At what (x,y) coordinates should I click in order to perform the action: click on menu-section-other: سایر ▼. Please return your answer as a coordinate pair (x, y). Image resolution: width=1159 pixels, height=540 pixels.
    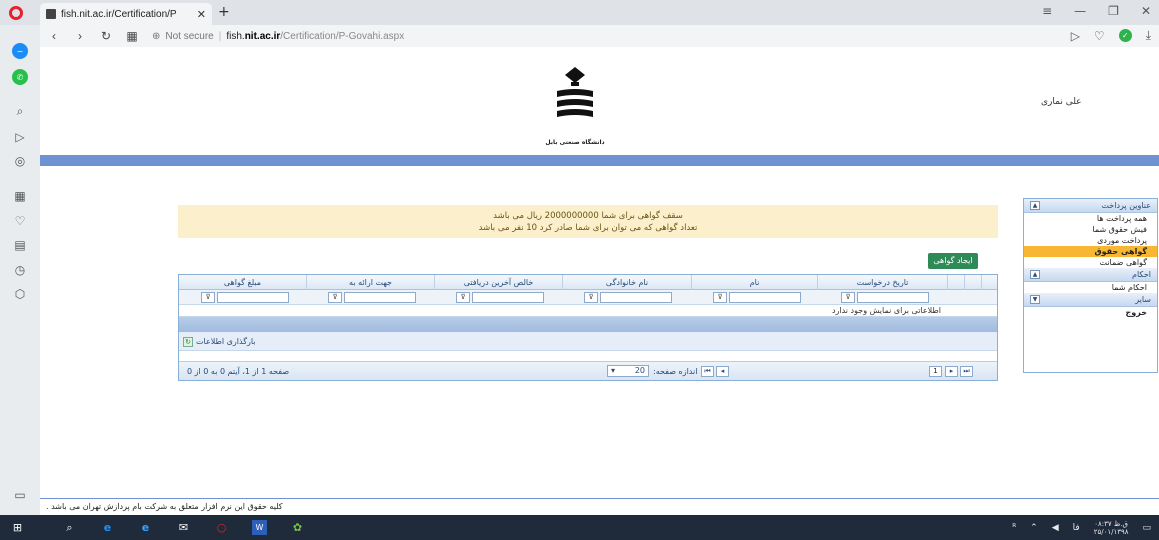
    Looking at the image, I should click on (1090, 300).